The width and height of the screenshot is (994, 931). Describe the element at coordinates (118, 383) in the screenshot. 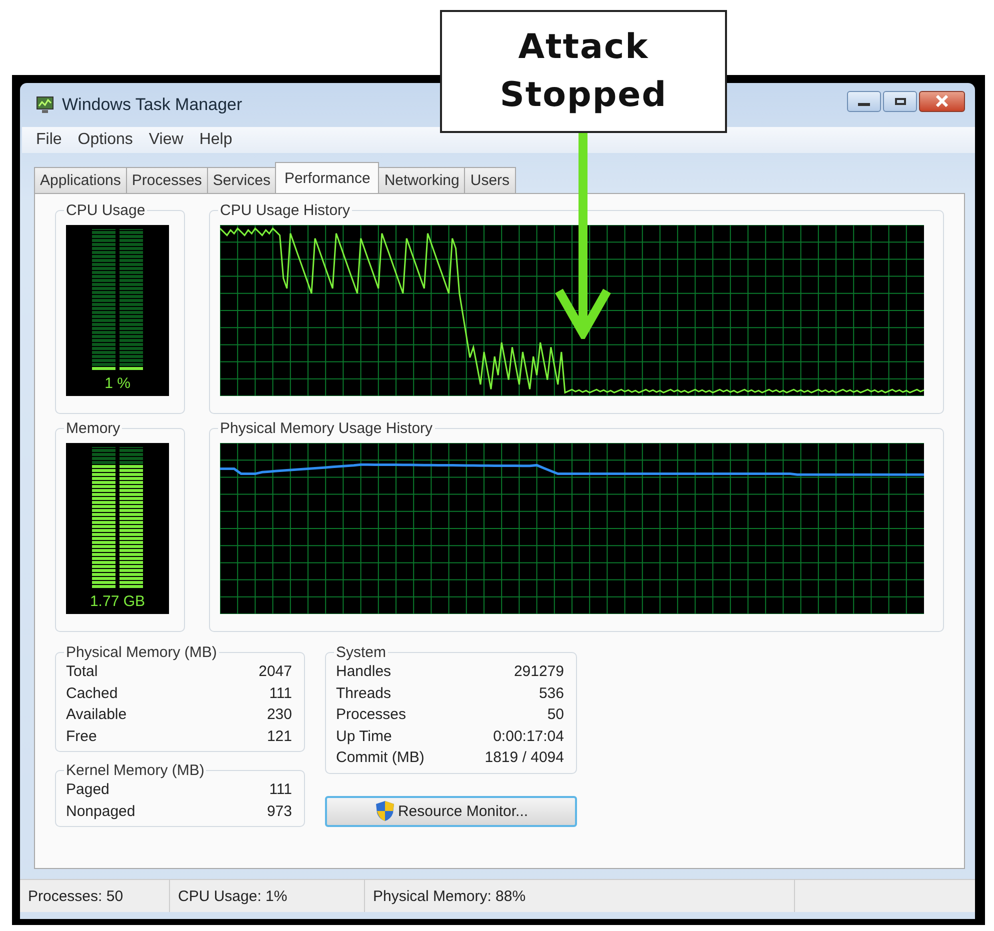

I see `meter-reading: 1 %` at that location.